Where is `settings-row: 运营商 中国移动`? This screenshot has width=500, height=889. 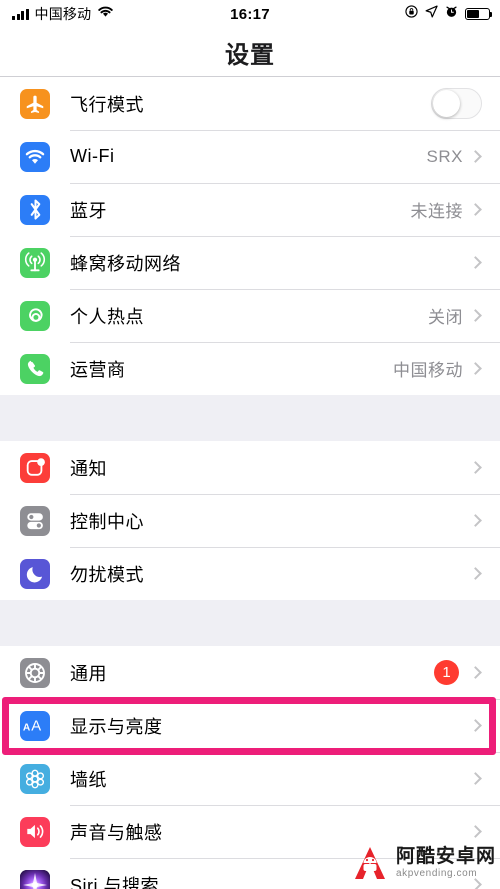 settings-row: 运营商 中国移动 is located at coordinates (250, 368).